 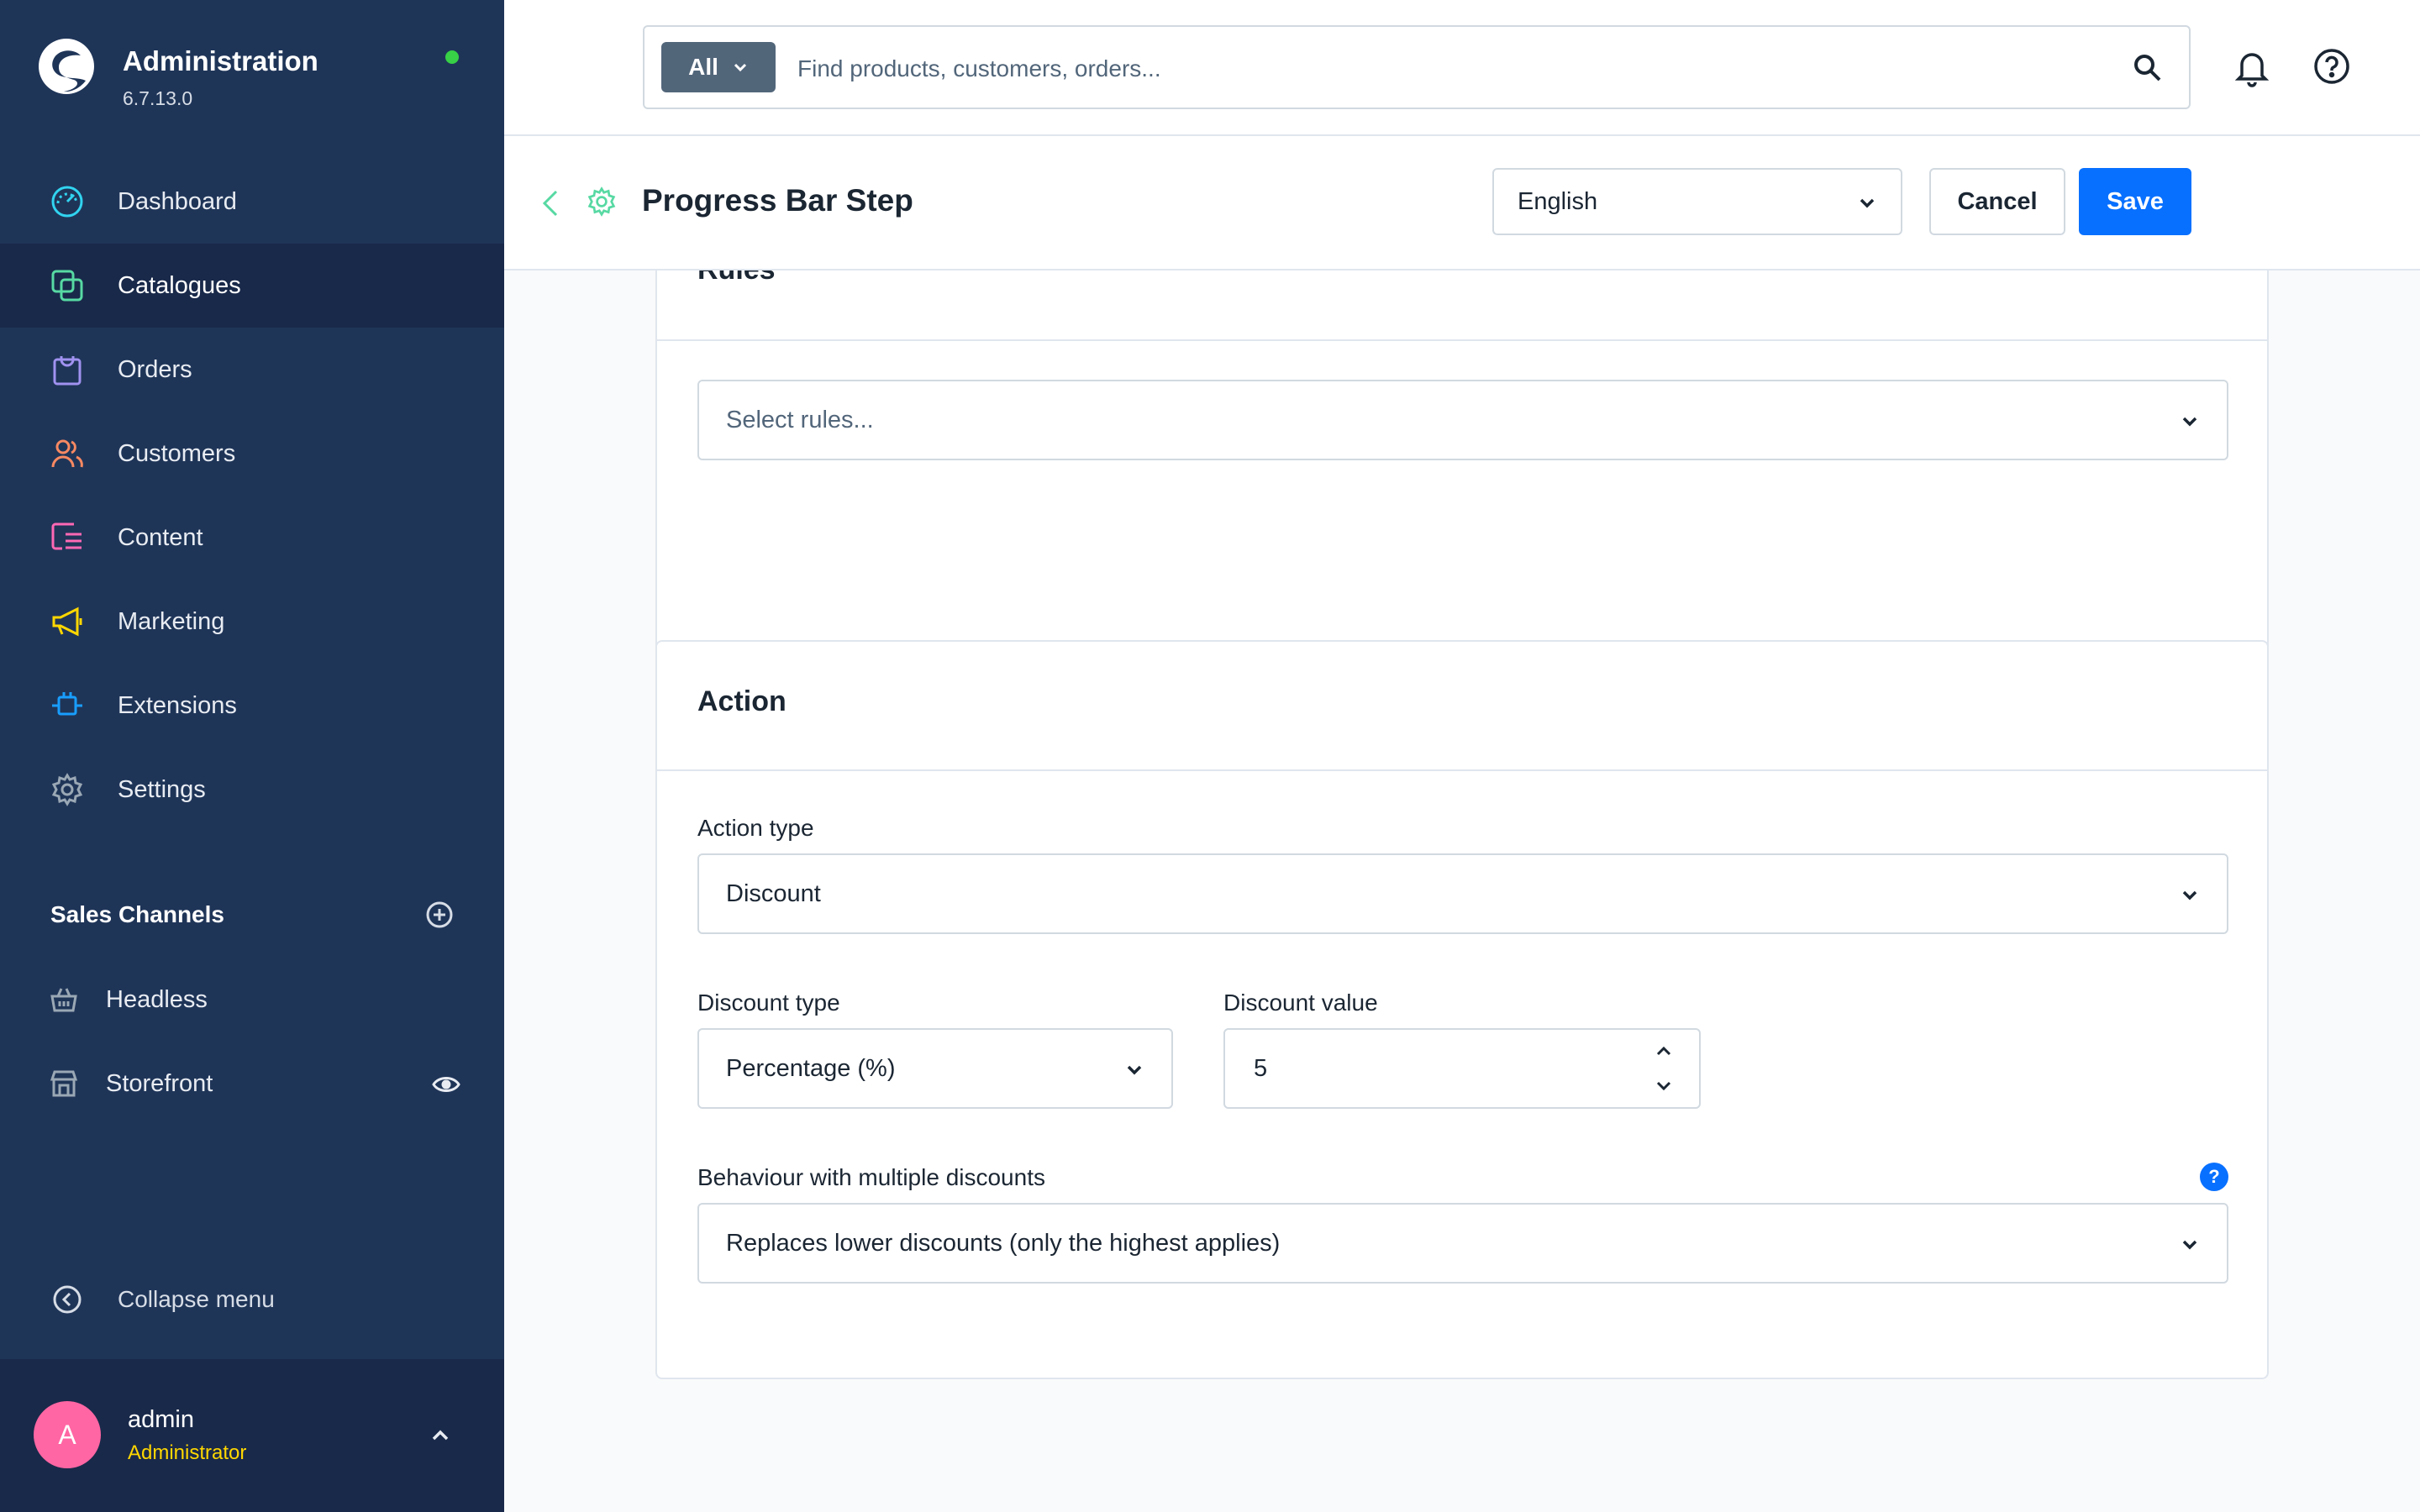 What do you see at coordinates (157, 999) in the screenshot?
I see `sales-channel-label: Headless` at bounding box center [157, 999].